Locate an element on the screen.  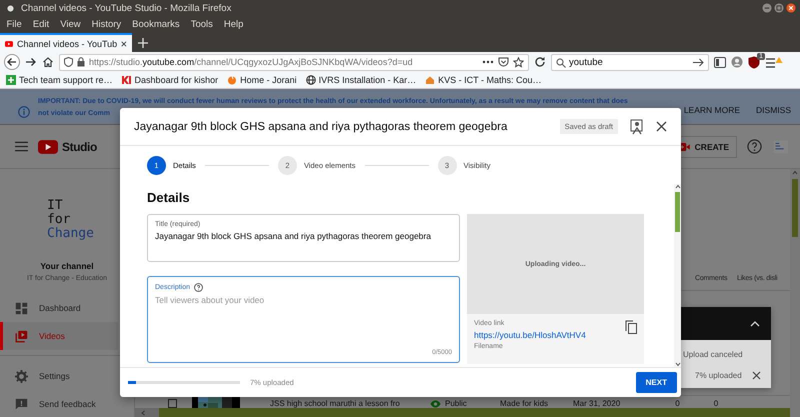
video-library-icon is located at coordinates (21, 336).